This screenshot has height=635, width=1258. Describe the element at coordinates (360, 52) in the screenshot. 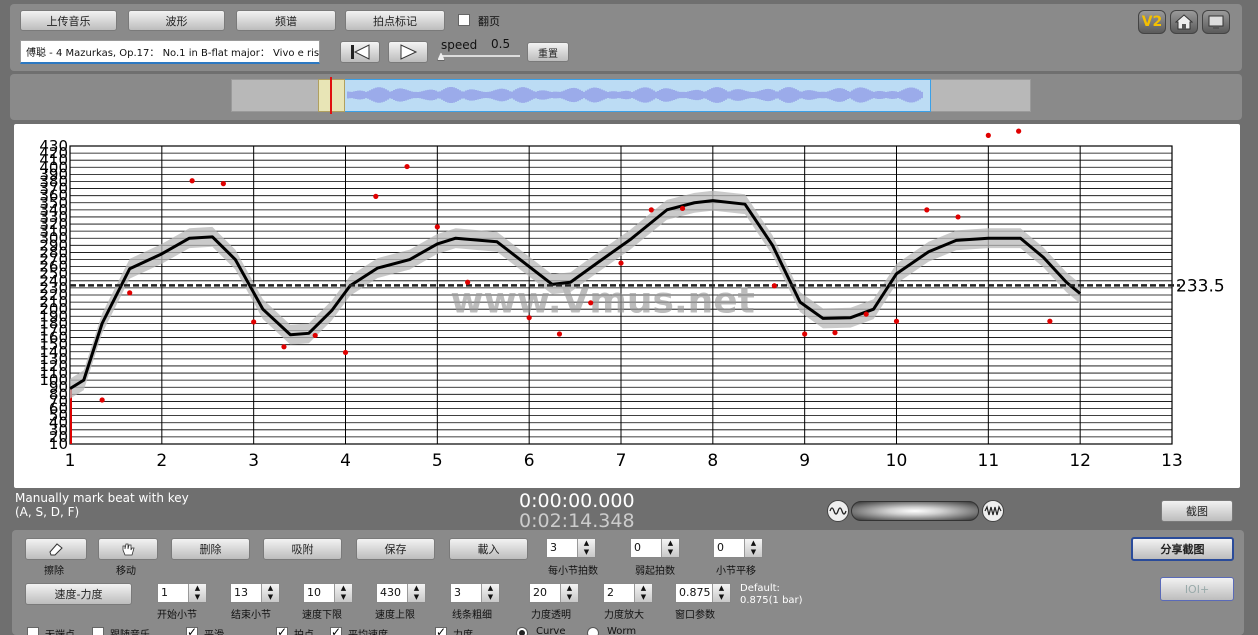

I see `skip-start-button` at that location.